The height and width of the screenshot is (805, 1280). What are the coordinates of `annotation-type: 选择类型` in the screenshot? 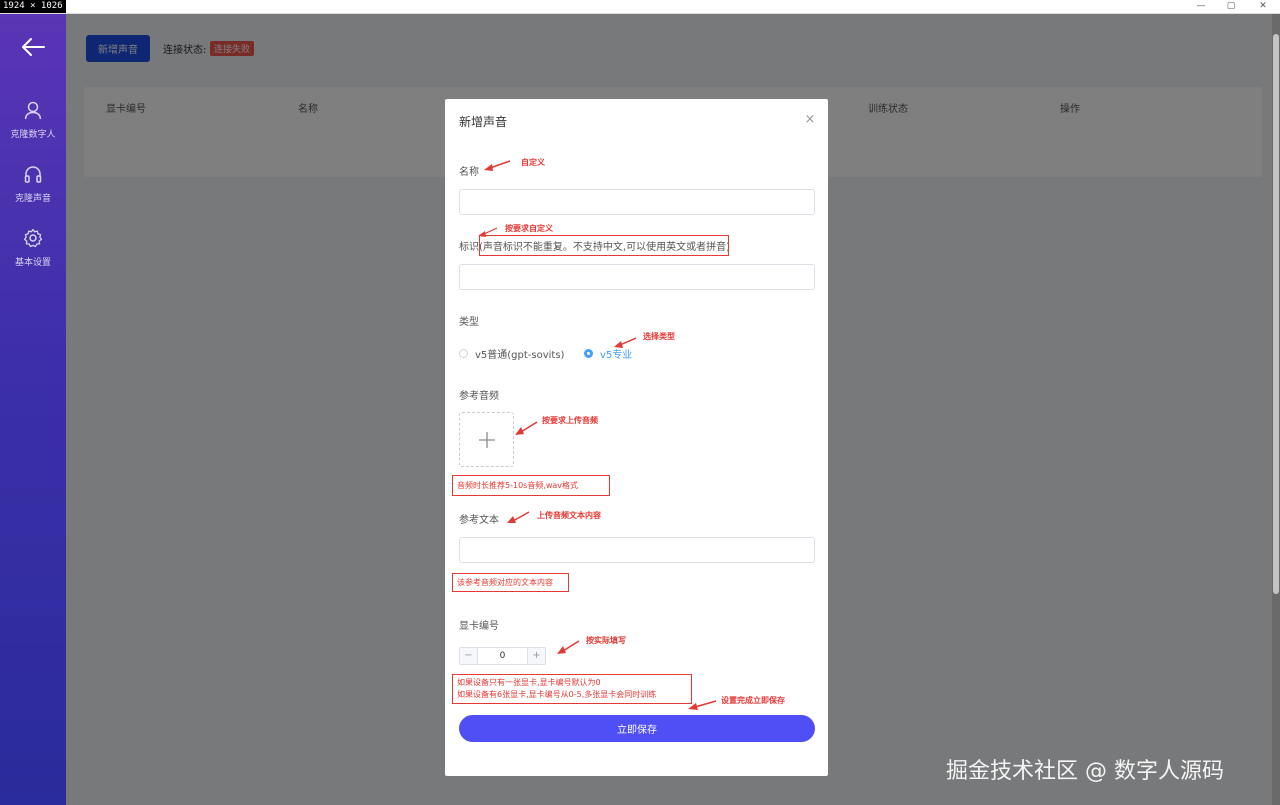 It's located at (659, 336).